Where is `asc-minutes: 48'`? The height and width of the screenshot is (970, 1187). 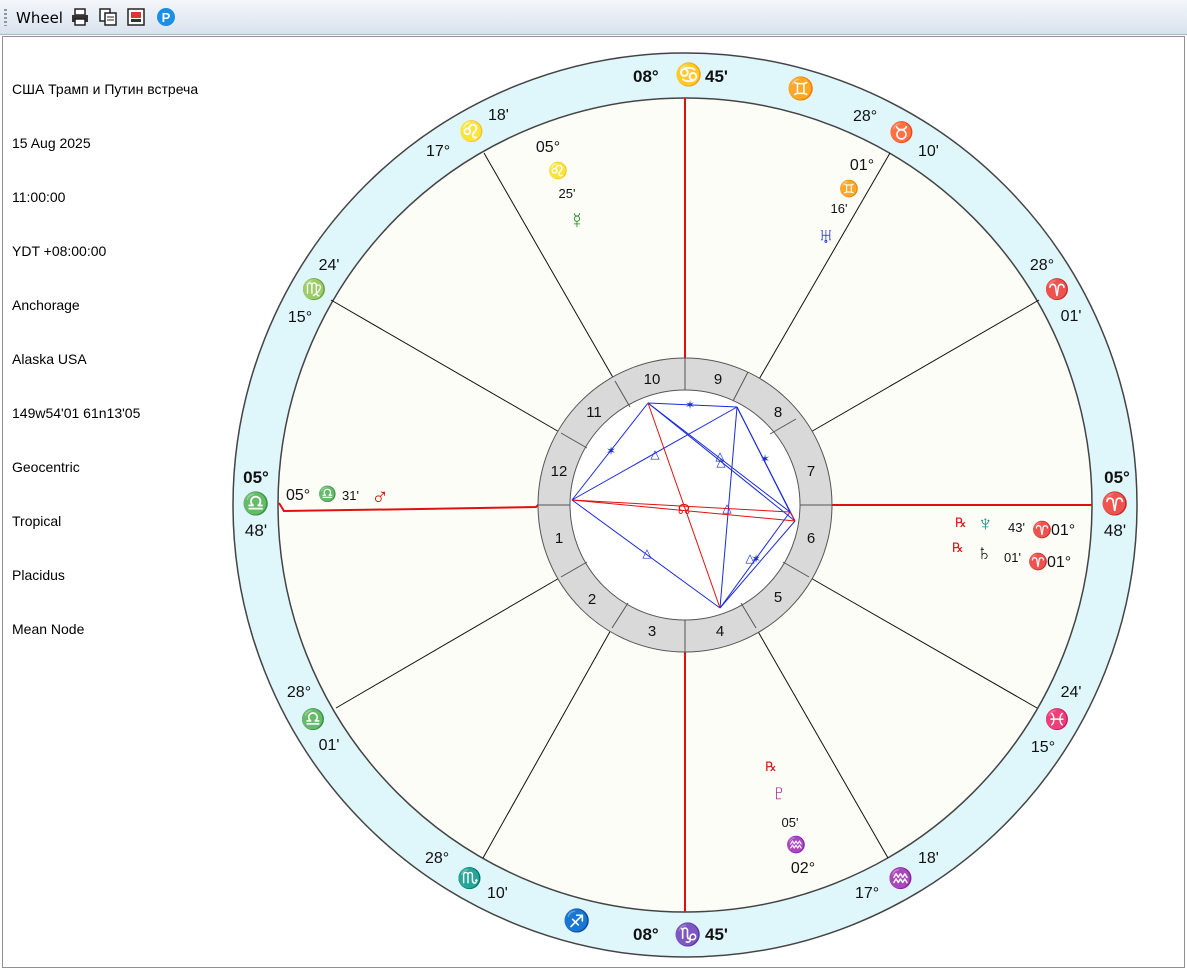
asc-minutes: 48' is located at coordinates (256, 530).